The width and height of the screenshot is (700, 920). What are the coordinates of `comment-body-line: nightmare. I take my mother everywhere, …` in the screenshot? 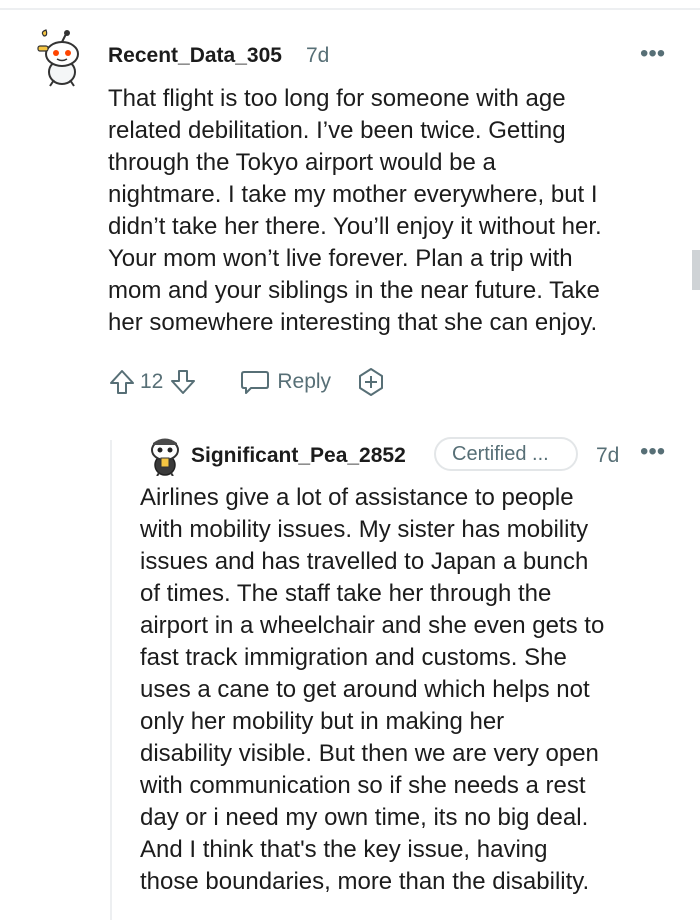 It's located at (353, 194).